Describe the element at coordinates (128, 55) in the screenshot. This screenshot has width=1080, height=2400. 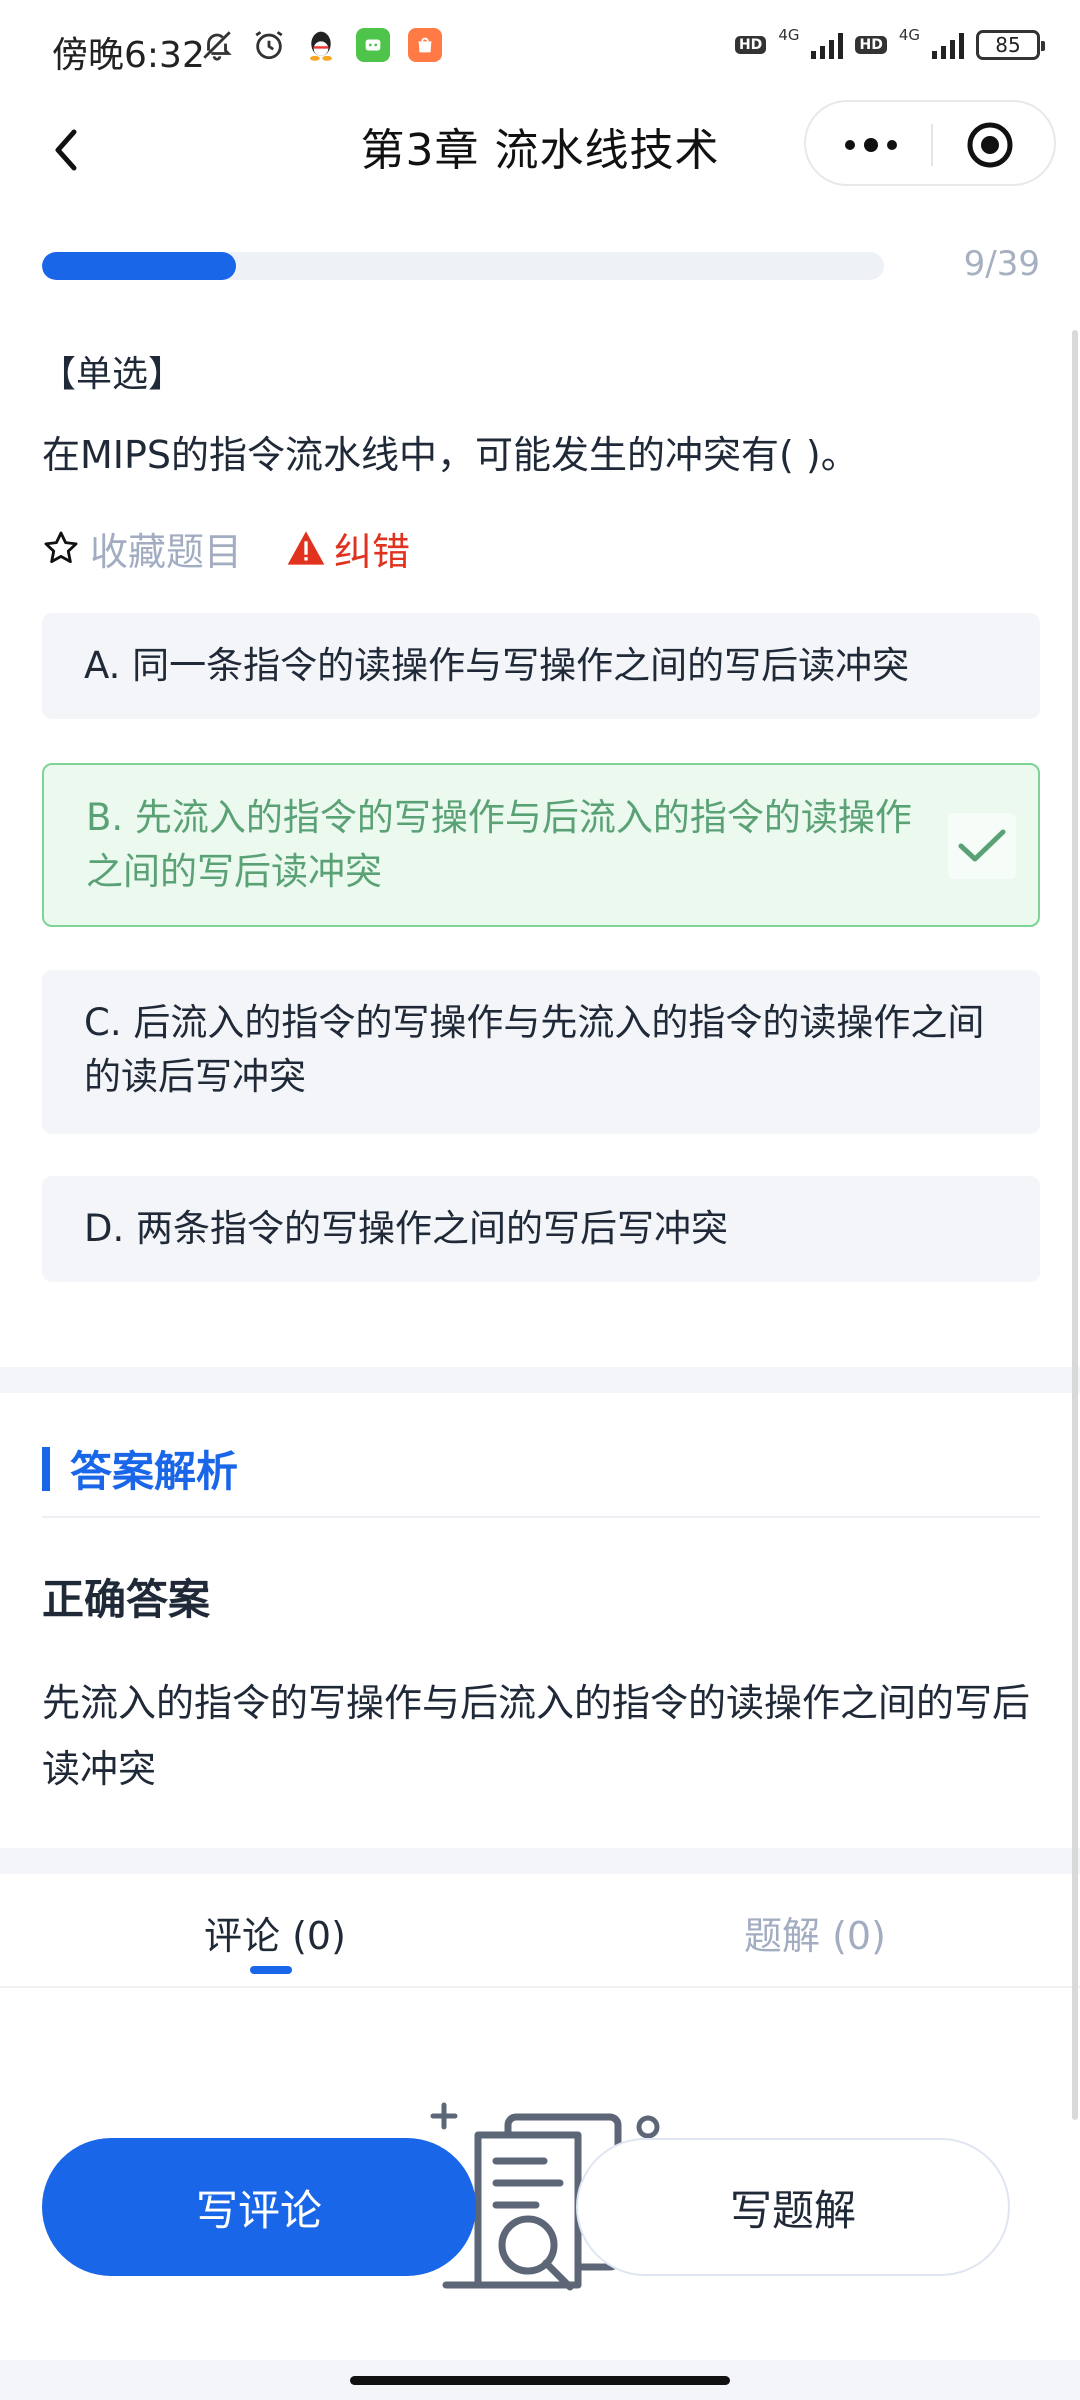
I see `status-time: 傍晚6:32` at that location.